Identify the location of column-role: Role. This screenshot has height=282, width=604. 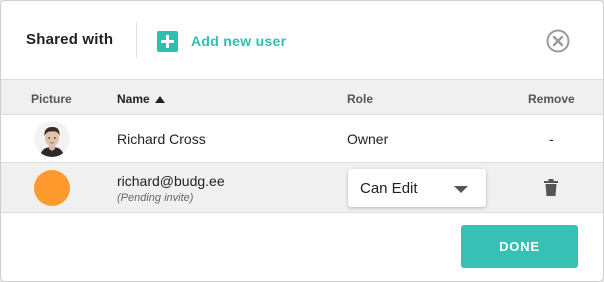
(360, 99).